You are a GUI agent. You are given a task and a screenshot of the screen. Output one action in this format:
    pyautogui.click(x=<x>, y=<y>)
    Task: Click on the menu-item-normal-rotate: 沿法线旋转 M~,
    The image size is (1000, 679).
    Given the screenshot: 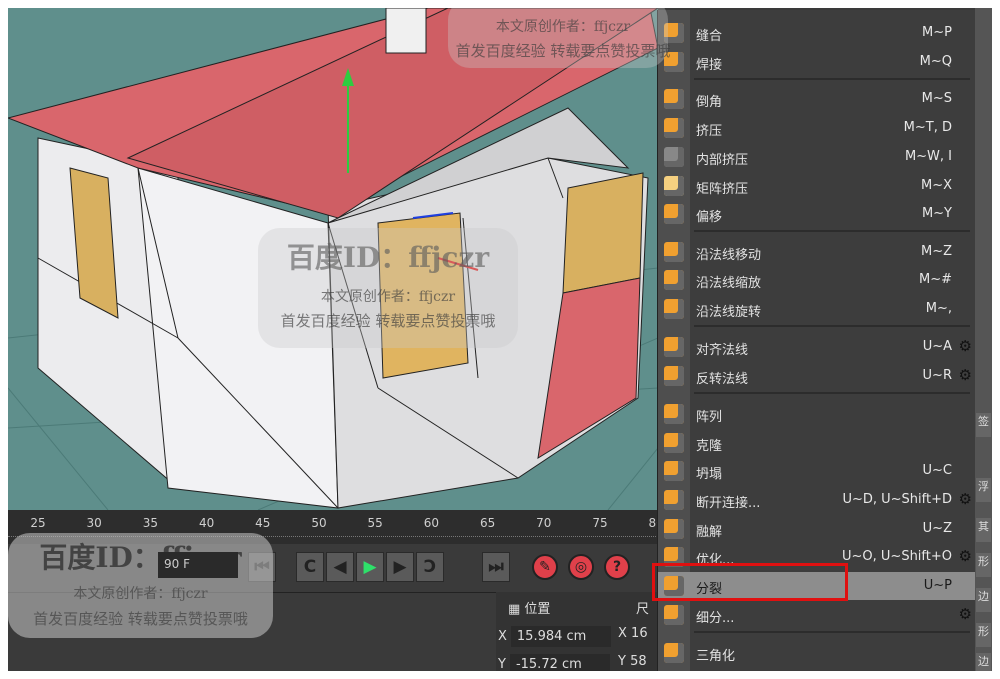 What is the action you would take?
    pyautogui.click(x=817, y=309)
    